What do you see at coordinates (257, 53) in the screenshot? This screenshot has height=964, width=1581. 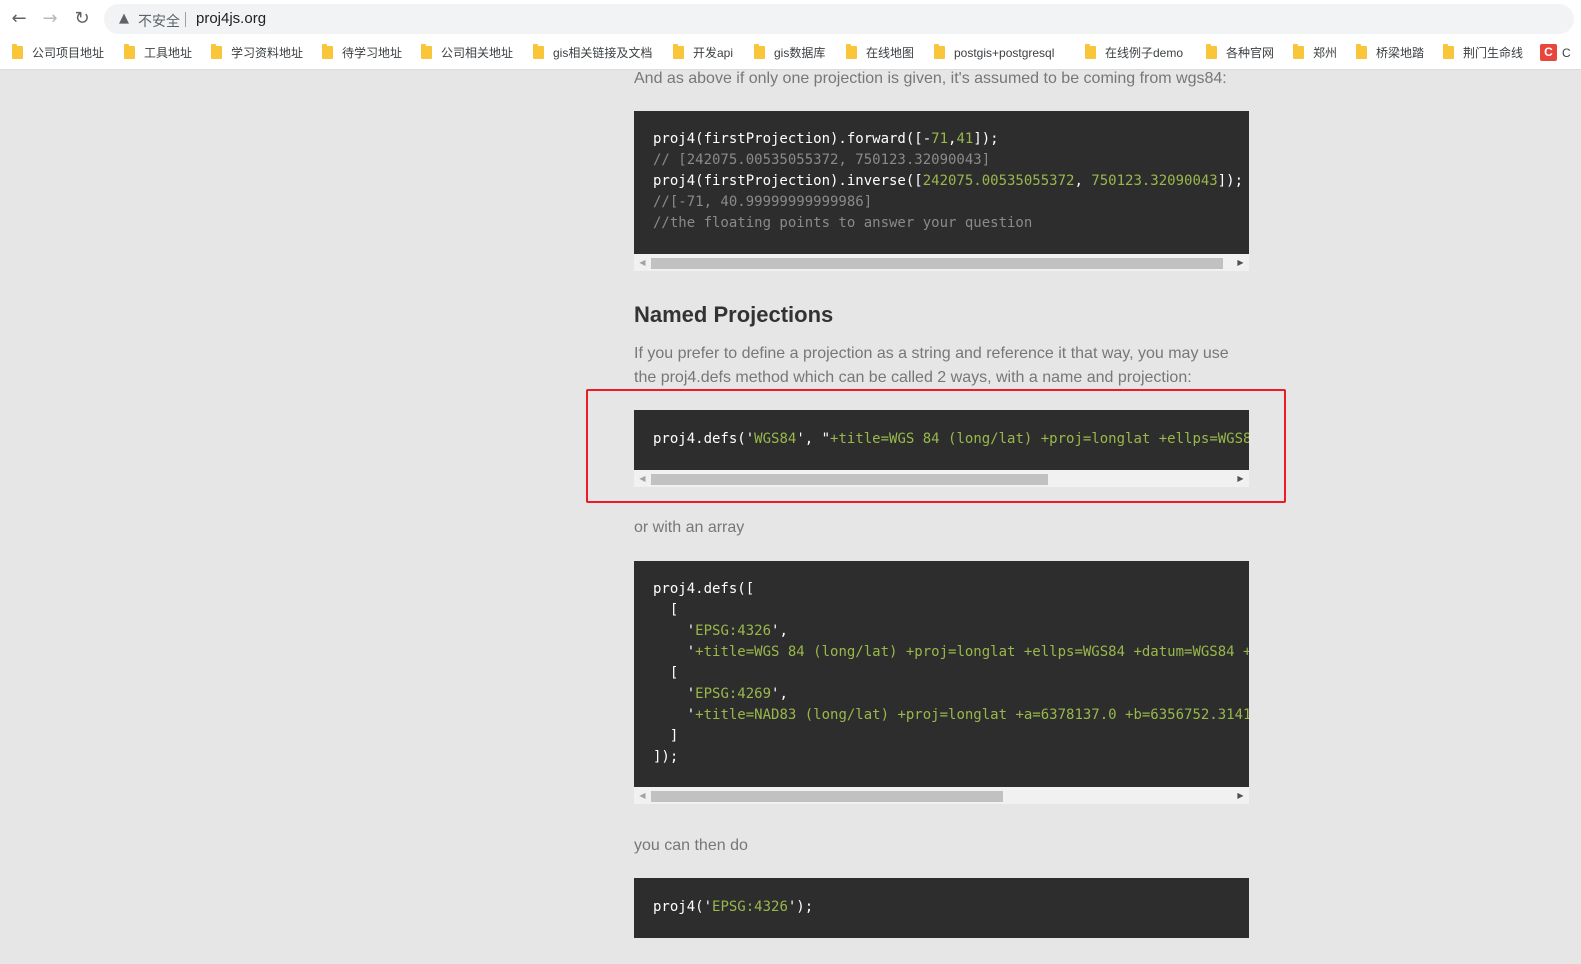 I see `bookmark-folder: 学习资料地址` at bounding box center [257, 53].